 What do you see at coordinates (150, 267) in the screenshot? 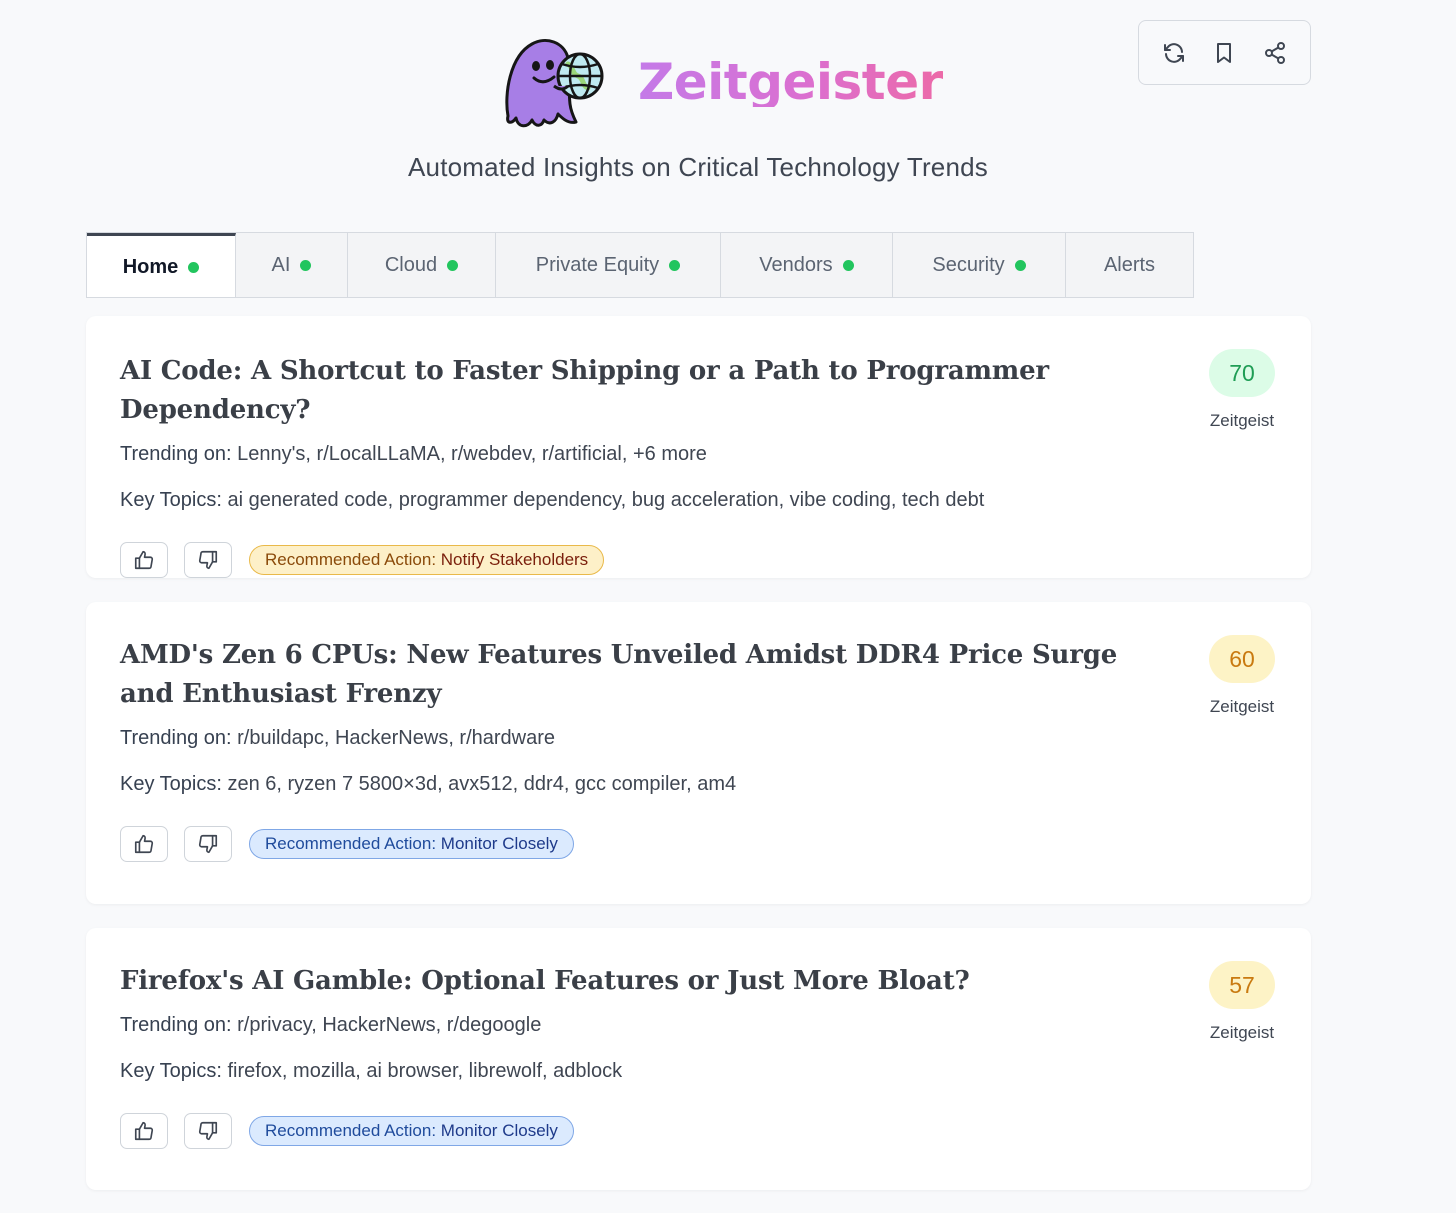
I see `tab-label: Home` at bounding box center [150, 267].